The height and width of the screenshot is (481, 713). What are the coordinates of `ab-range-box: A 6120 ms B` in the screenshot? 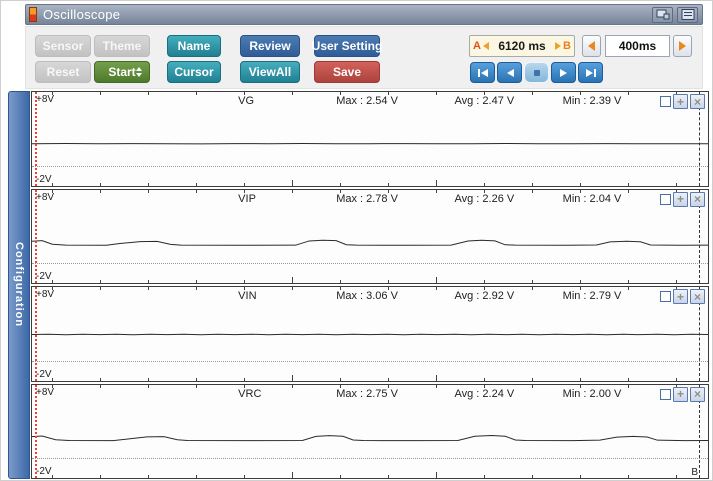 It's located at (522, 46).